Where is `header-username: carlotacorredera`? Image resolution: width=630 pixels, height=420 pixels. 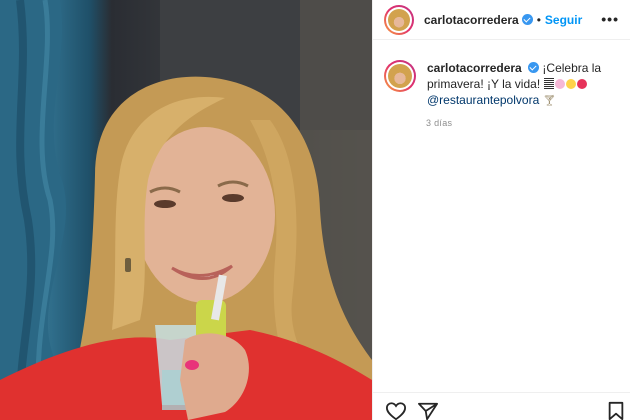
header-username: carlotacorredera is located at coordinates (471, 20).